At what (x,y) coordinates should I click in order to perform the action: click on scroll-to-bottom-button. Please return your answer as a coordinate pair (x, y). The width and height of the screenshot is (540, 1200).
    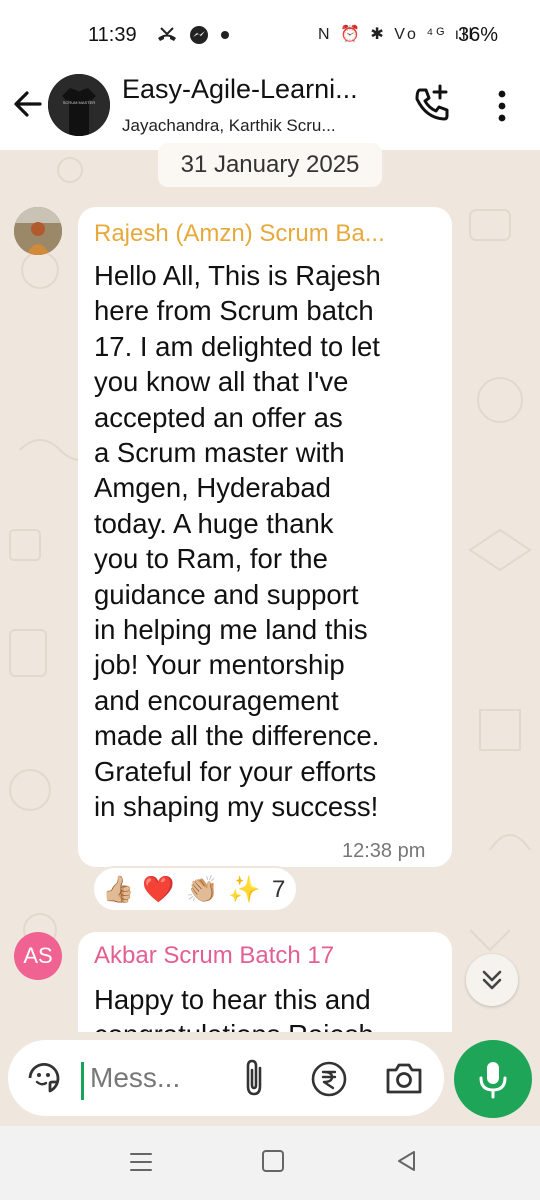
    Looking at the image, I should click on (492, 980).